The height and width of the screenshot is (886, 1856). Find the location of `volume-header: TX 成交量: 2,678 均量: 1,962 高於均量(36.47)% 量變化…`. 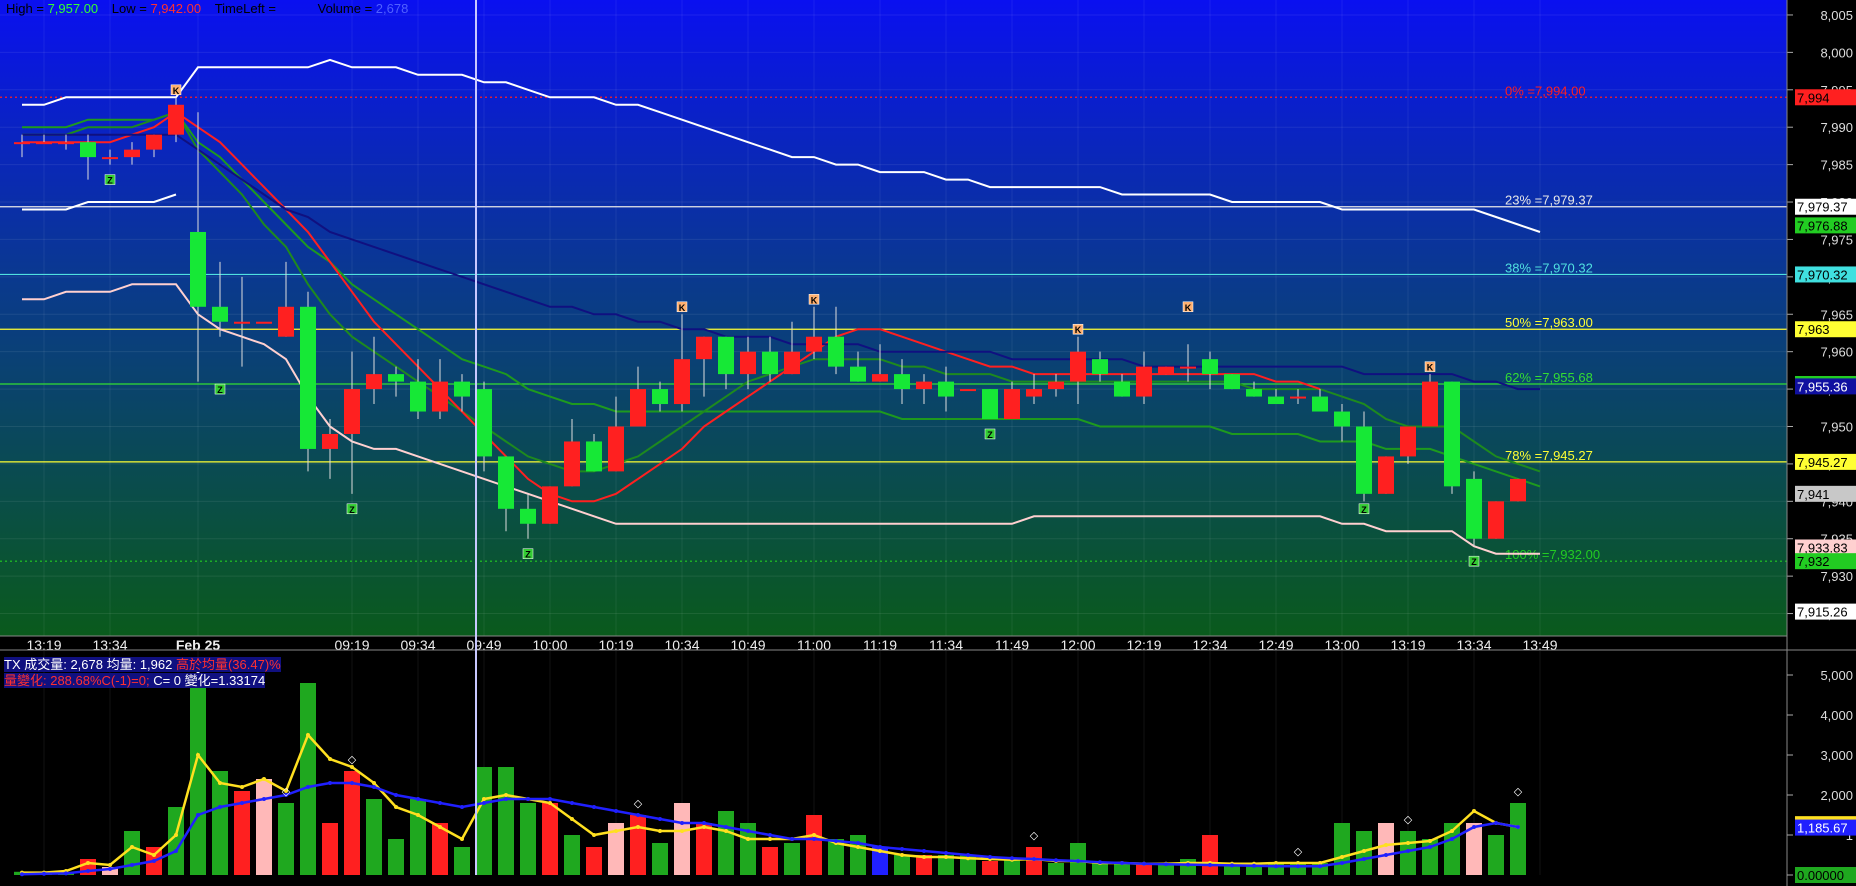

volume-header: TX 成交量: 2,678 均量: 1,962 高於均量(36.47)% 量變化… is located at coordinates (144, 673).